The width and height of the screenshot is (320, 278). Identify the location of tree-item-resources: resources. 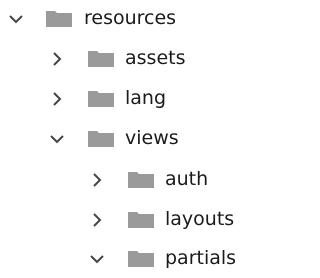
(123, 19).